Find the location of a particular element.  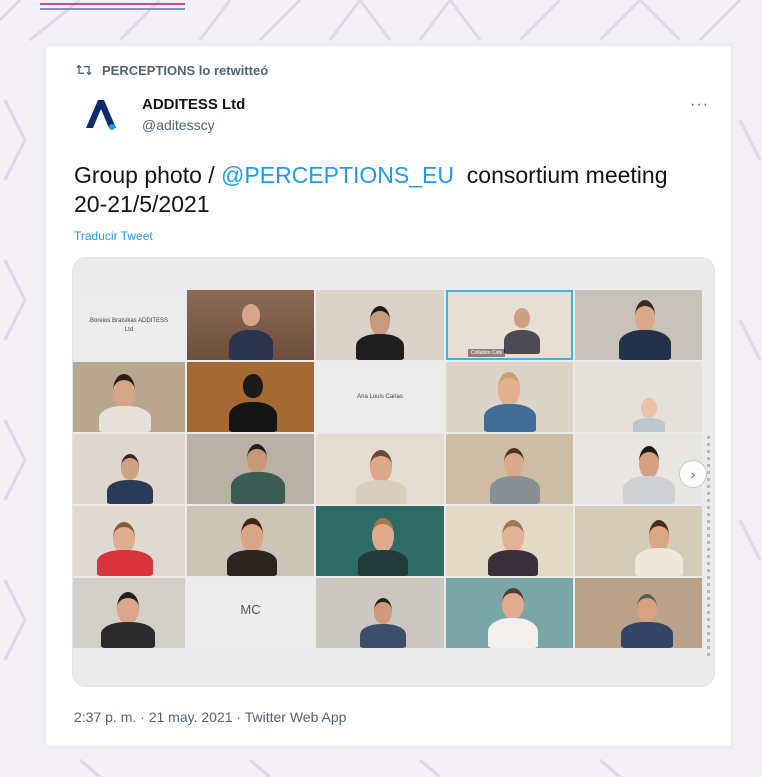

participant-name-sublabel: Ltd is located at coordinates (129, 330).